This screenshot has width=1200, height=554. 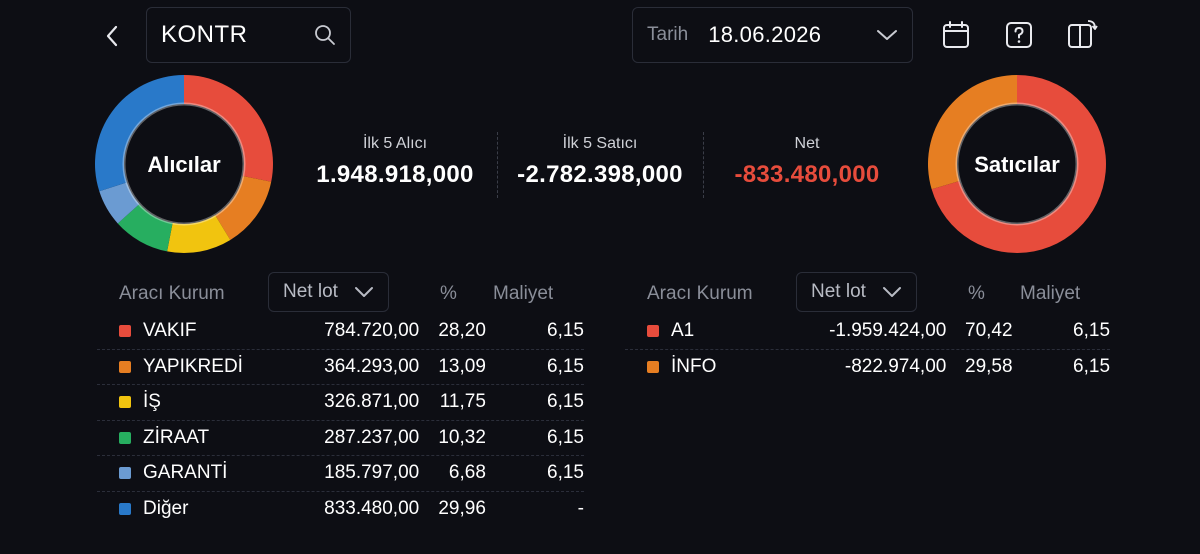 I want to click on percent: 29,96, so click(x=462, y=509).